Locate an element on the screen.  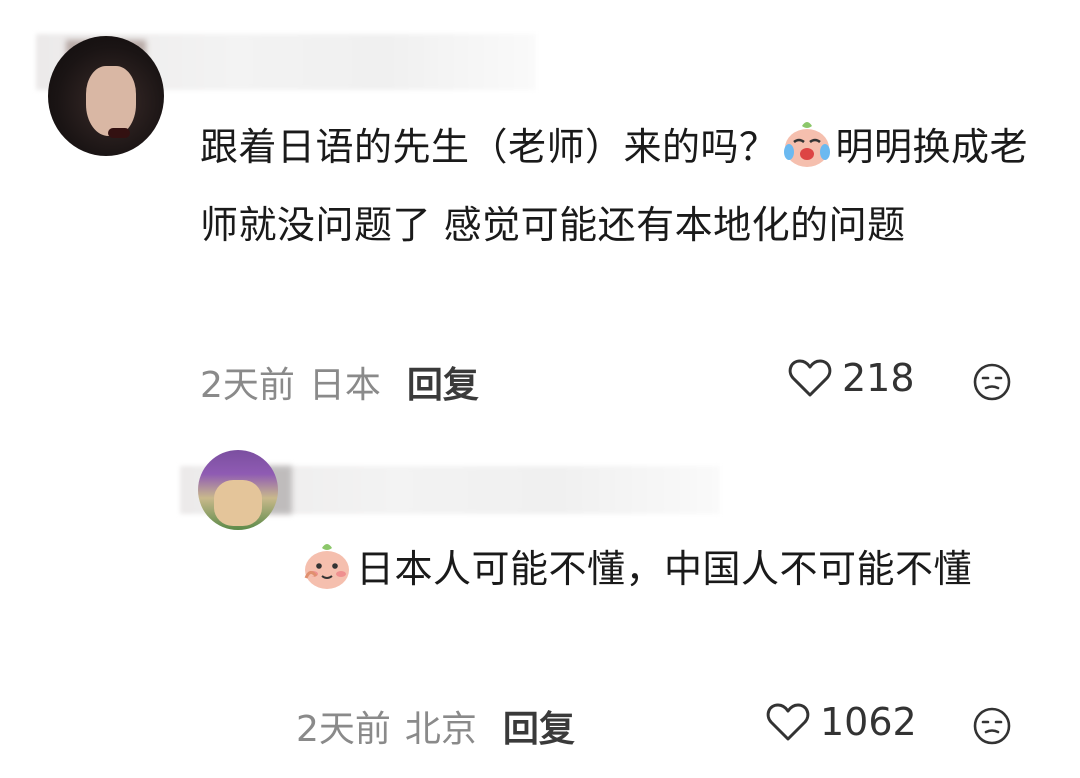
like-count: 1062 is located at coordinates (868, 722).